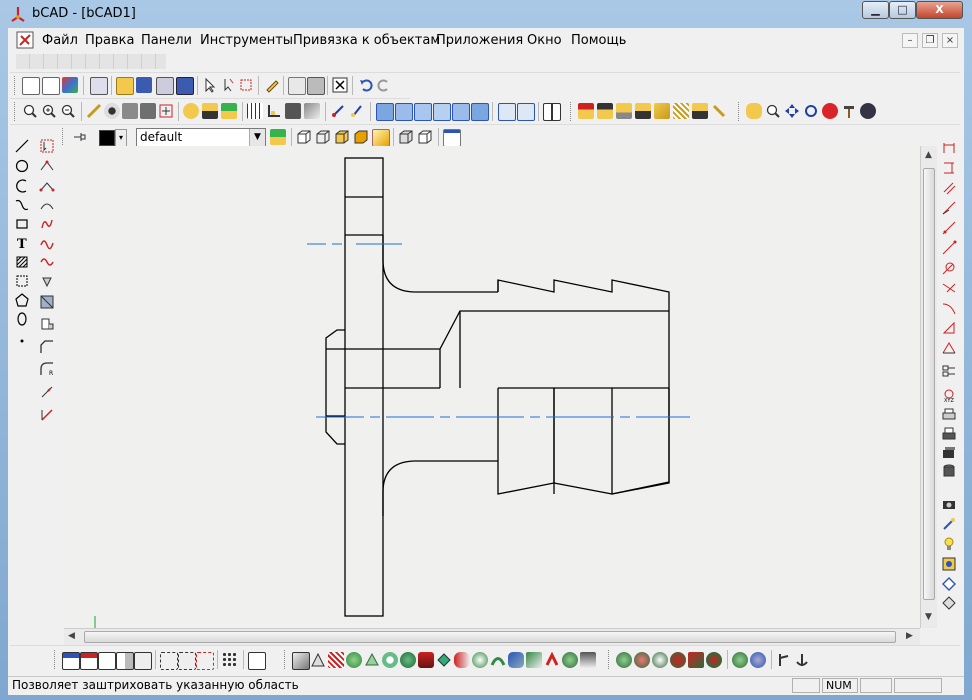 Image resolution: width=972 pixels, height=700 pixels. I want to click on menu-file: Файл, so click(60, 40).